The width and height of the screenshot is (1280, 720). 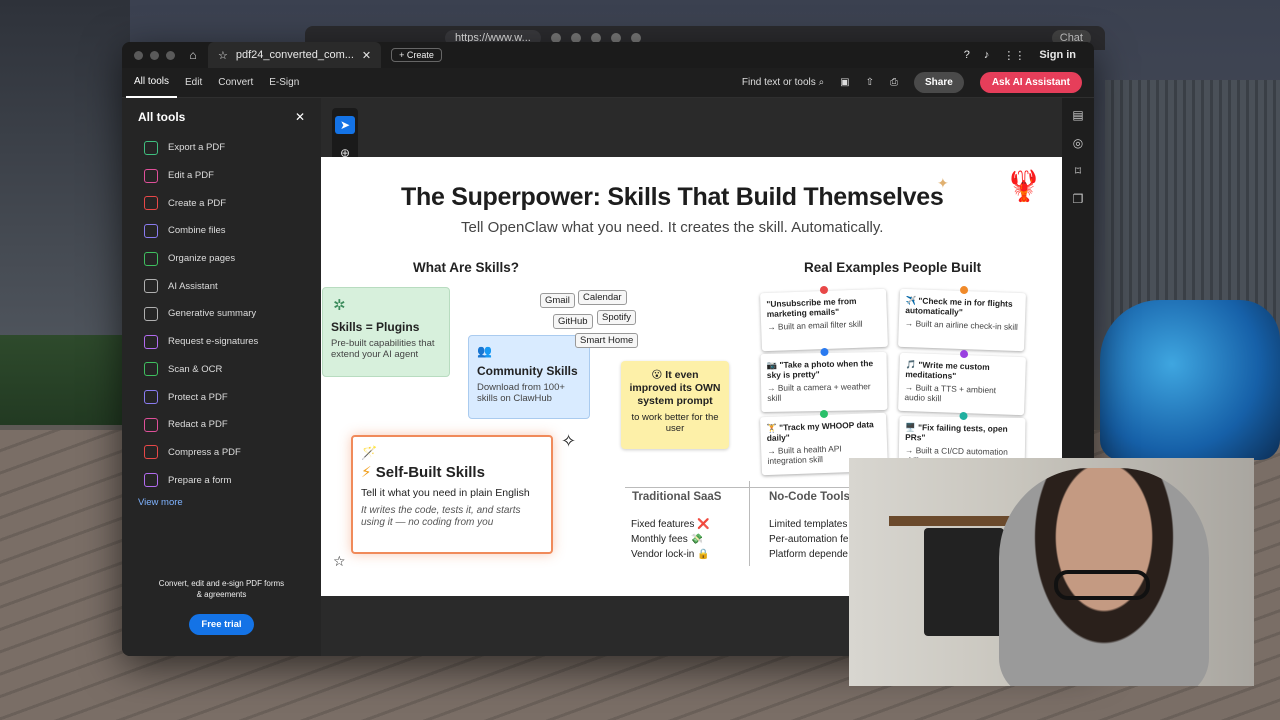 What do you see at coordinates (819, 392) in the screenshot?
I see `example-result: → Built a camera + weather skill` at bounding box center [819, 392].